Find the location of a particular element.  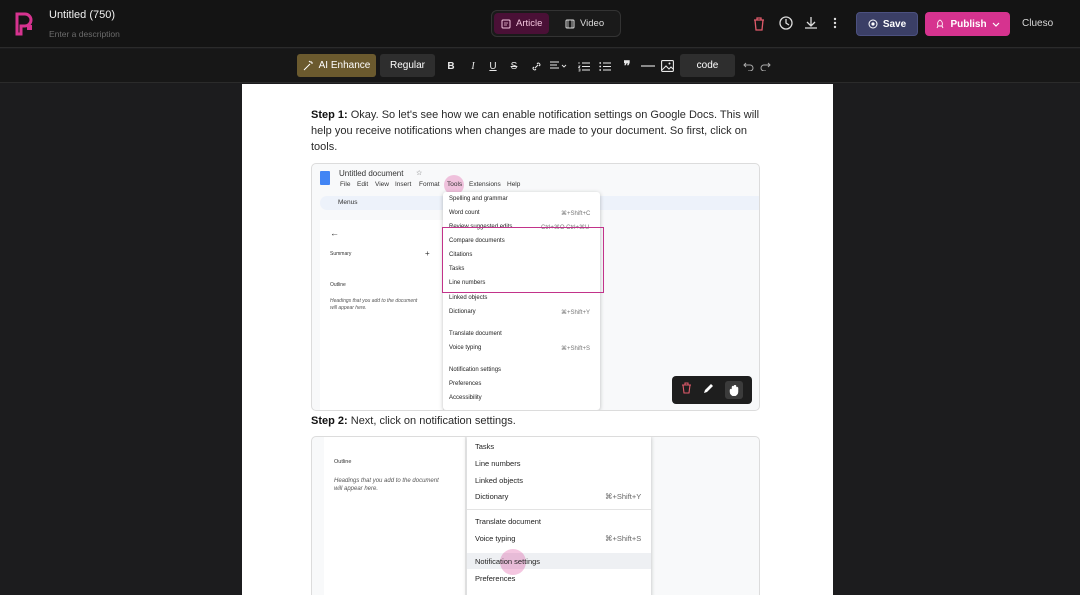

ai-enhance-button: AI Enhance is located at coordinates (336, 65).